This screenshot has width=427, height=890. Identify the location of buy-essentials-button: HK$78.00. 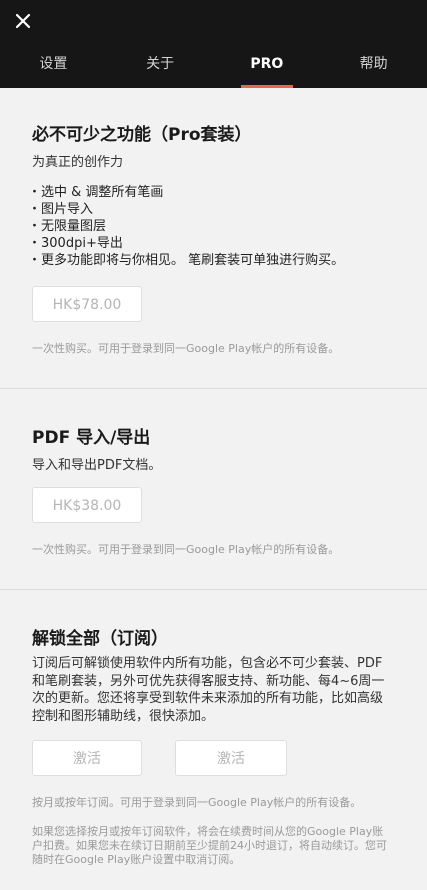
(87, 304).